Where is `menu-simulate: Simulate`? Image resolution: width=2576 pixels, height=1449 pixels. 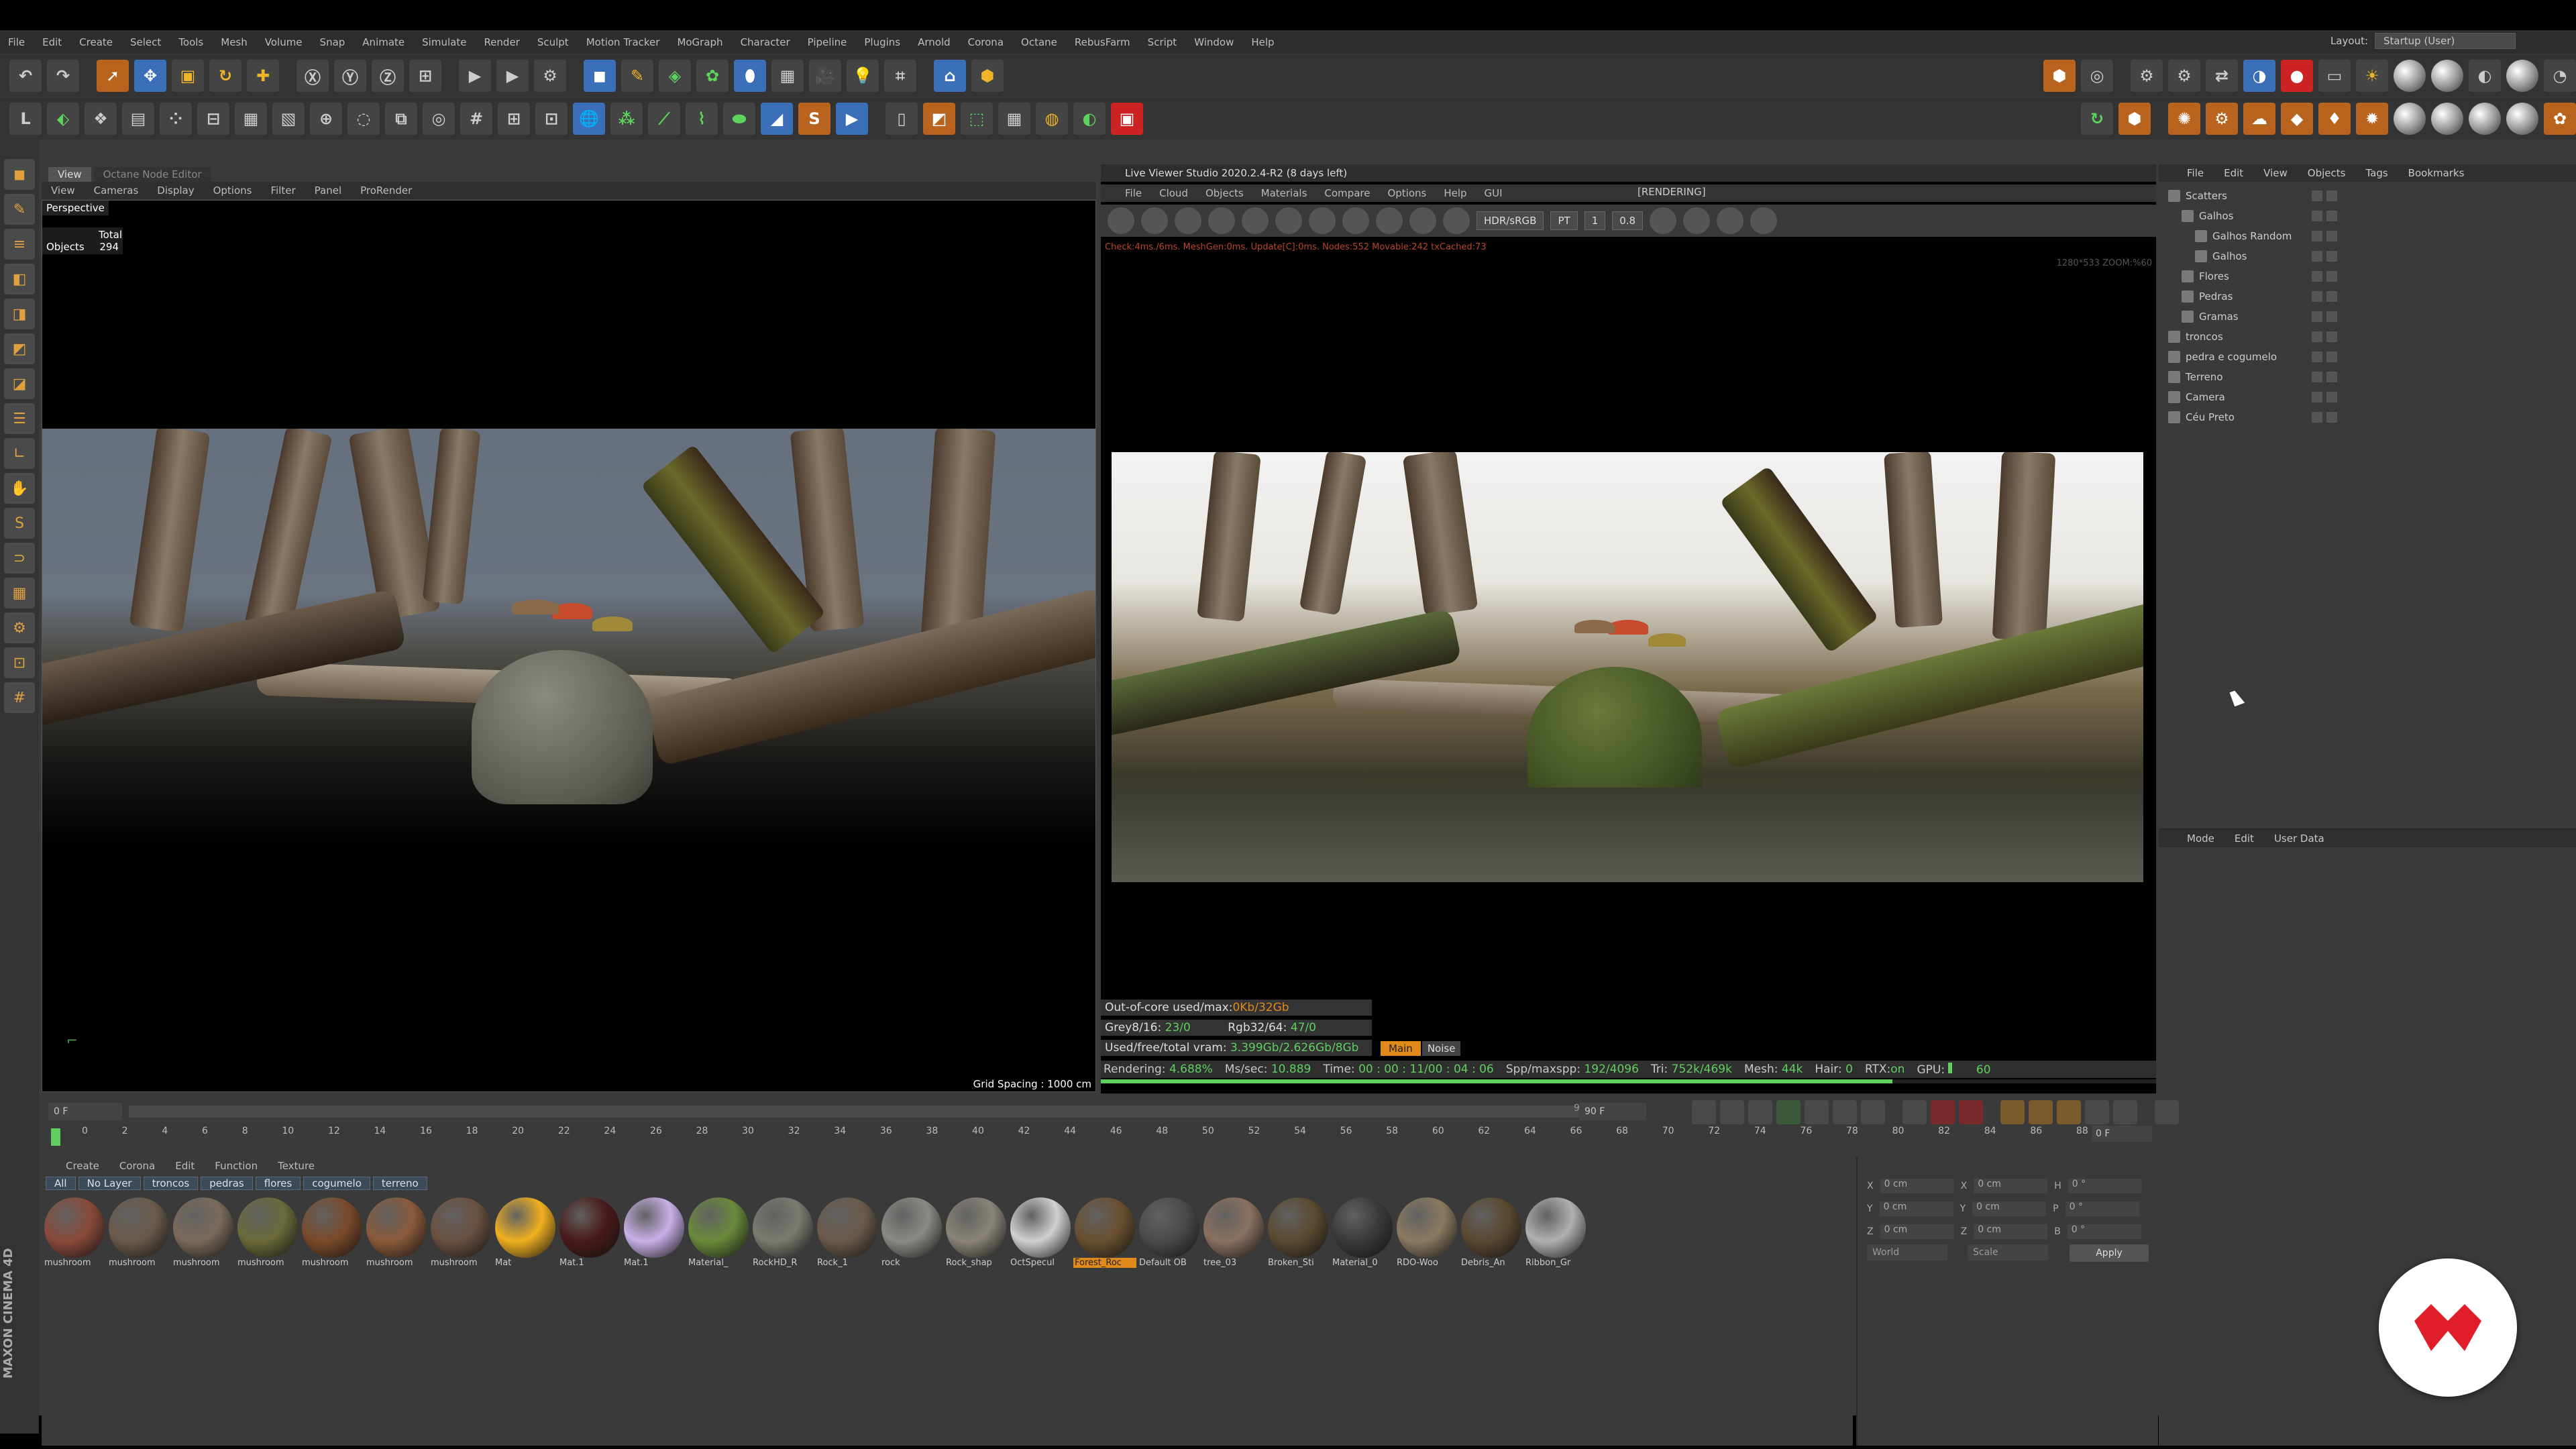
menu-simulate: Simulate is located at coordinates (444, 42).